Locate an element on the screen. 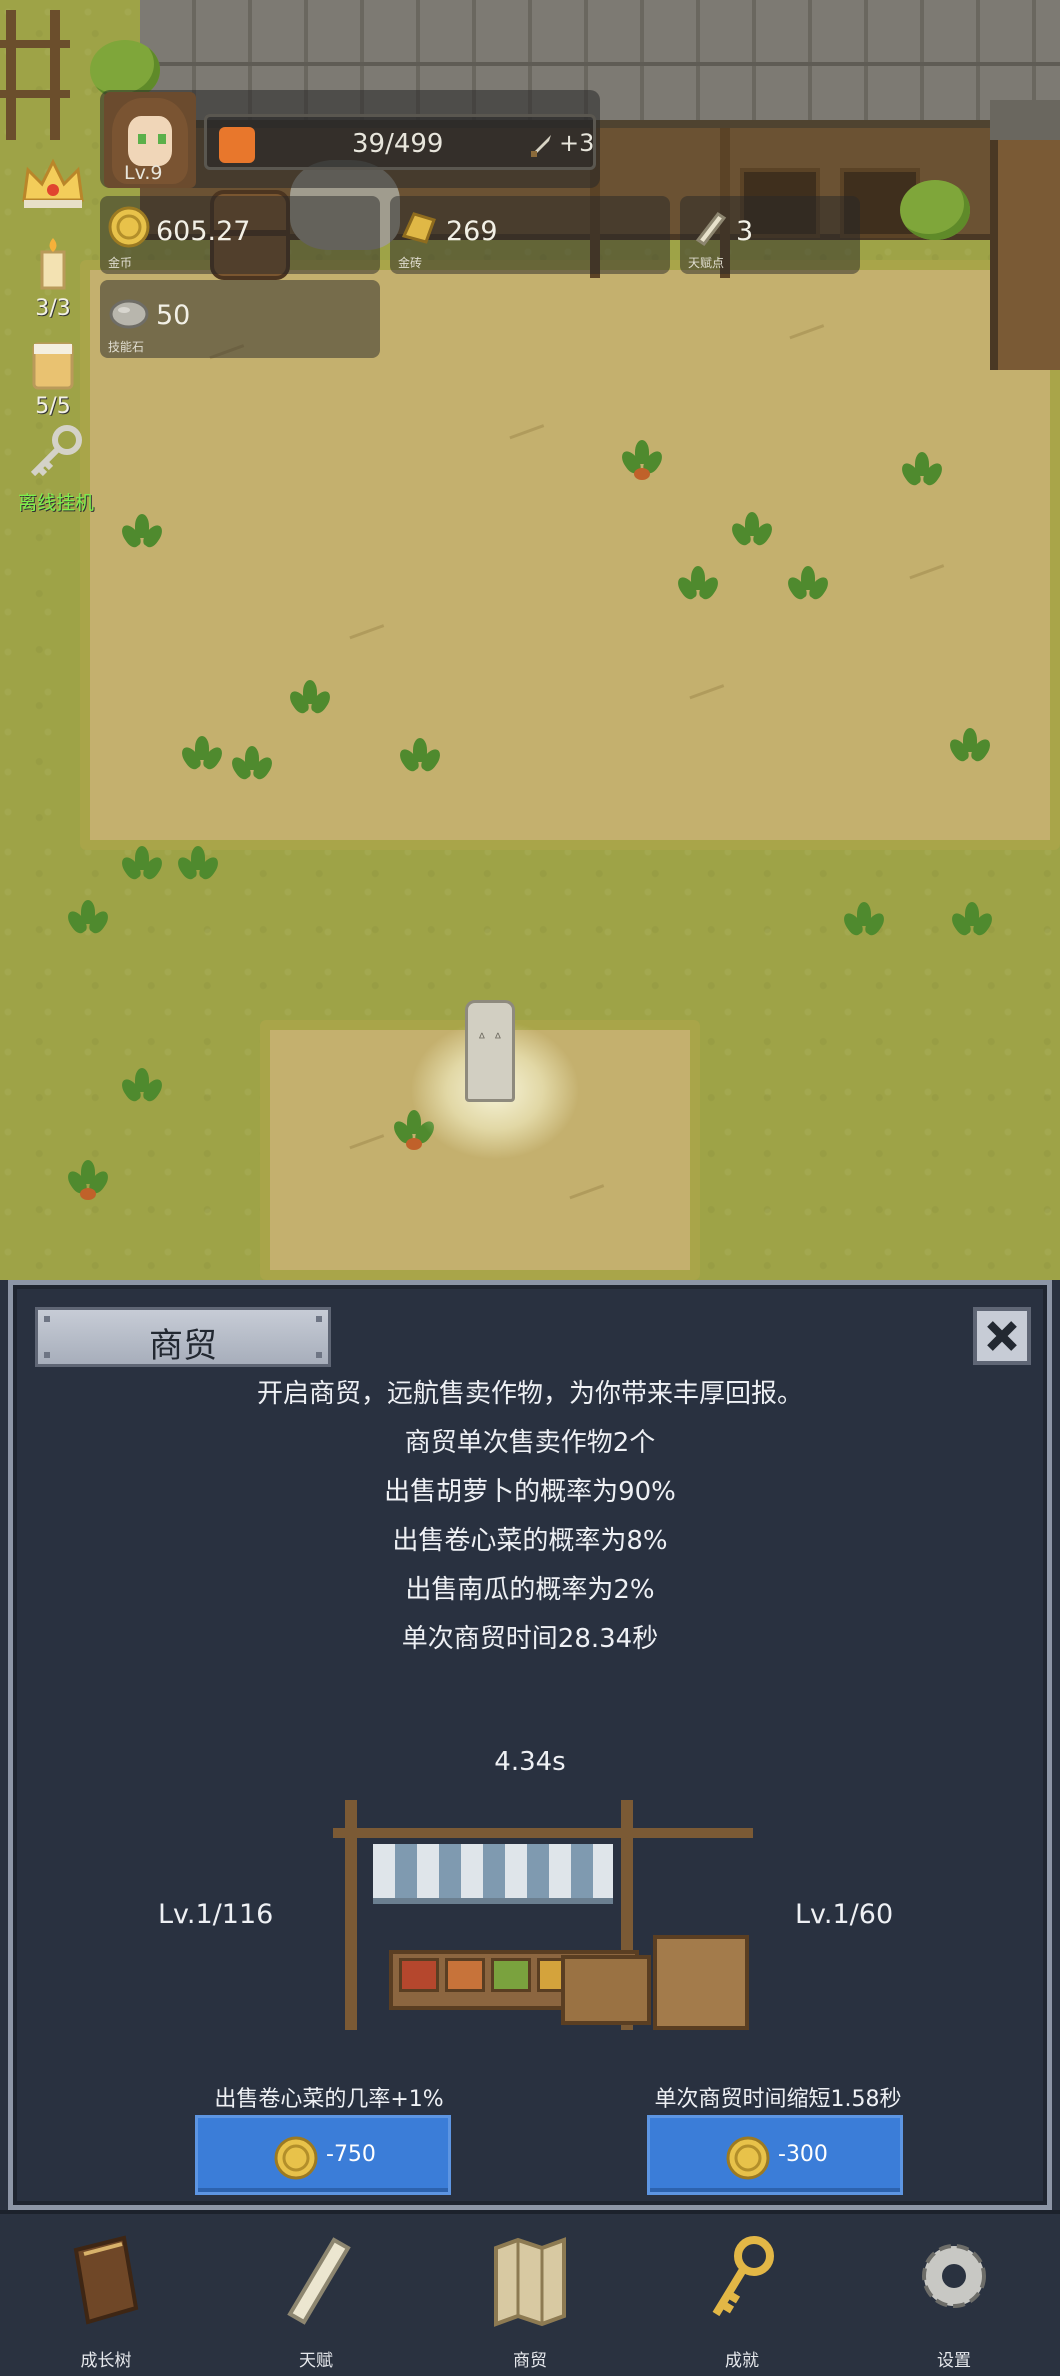  mug-icon is located at coordinates (53, 366).